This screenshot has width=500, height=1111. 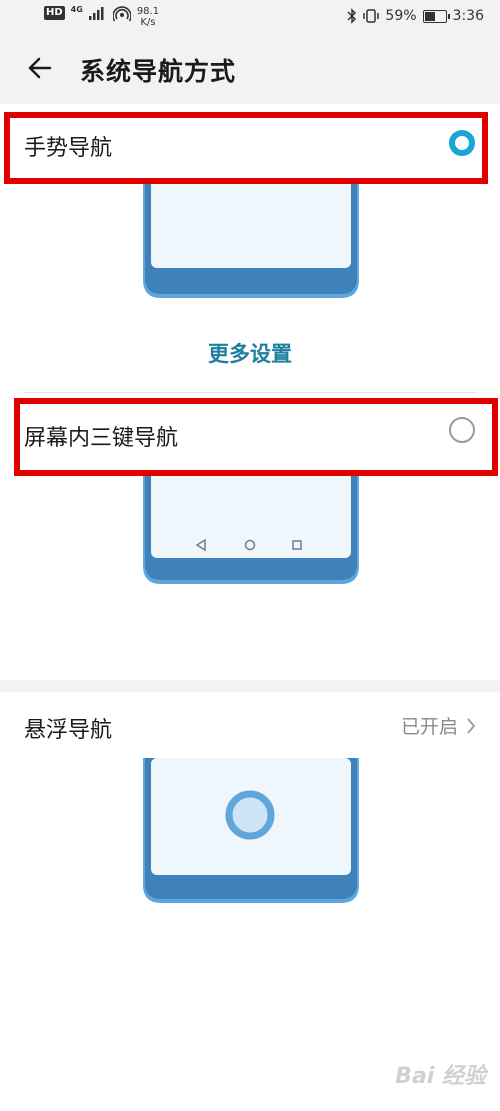 What do you see at coordinates (68, 730) in the screenshot?
I see `option-floating-label: 悬浮导航` at bounding box center [68, 730].